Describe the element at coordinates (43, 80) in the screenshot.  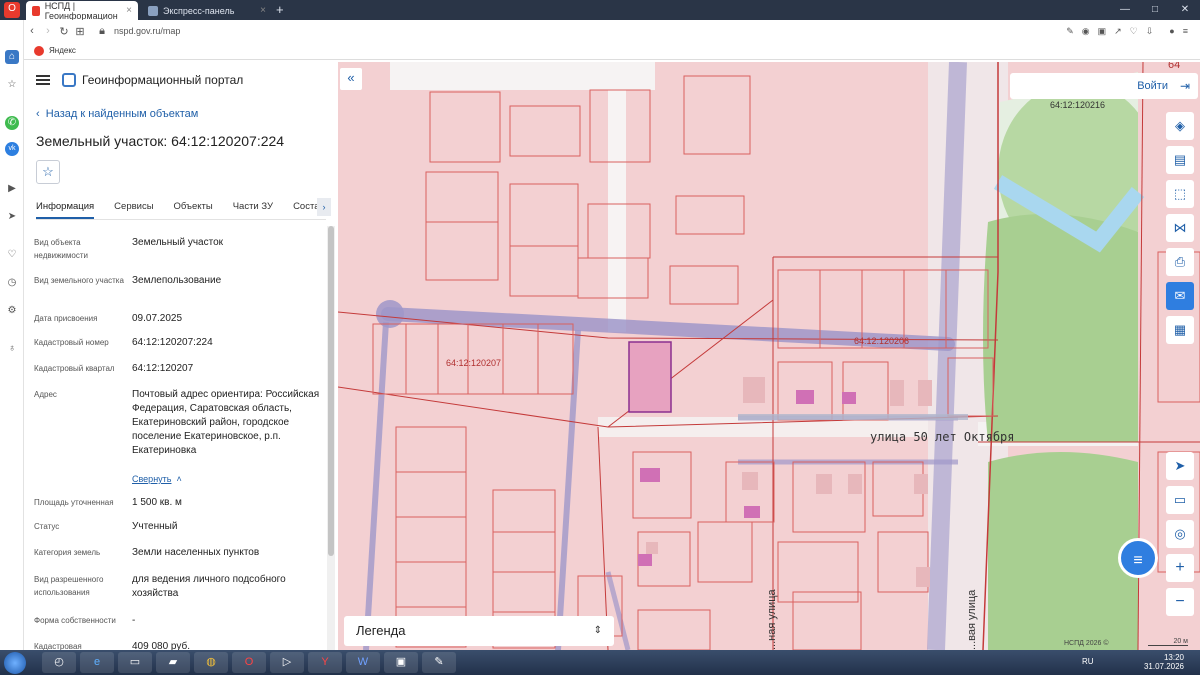
I see `menu-burger-icon` at that location.